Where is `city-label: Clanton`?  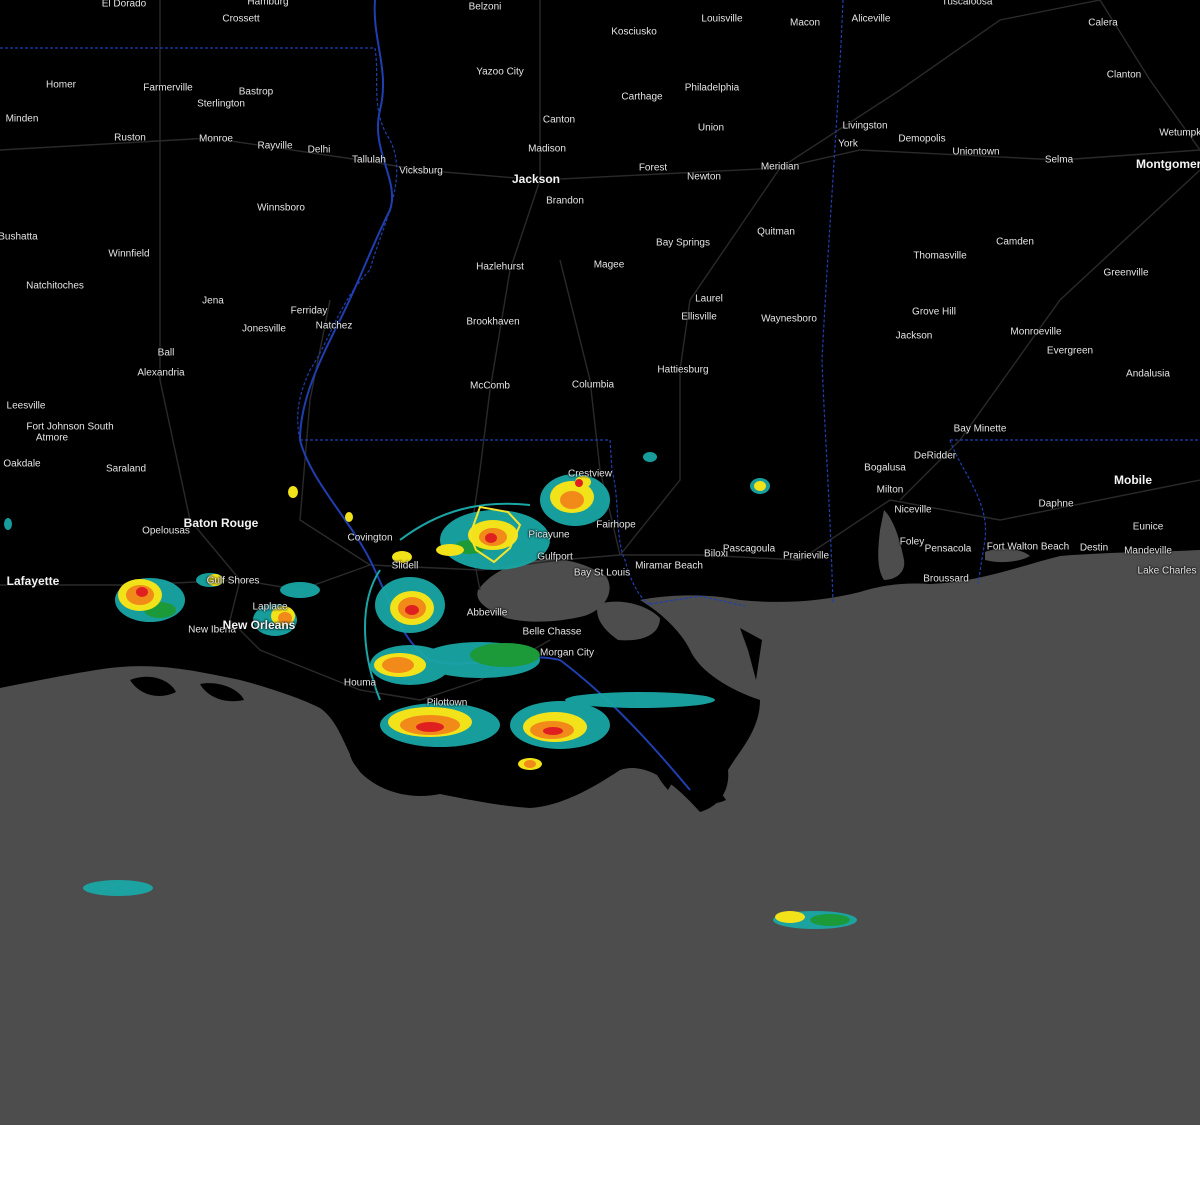 city-label: Clanton is located at coordinates (1124, 75).